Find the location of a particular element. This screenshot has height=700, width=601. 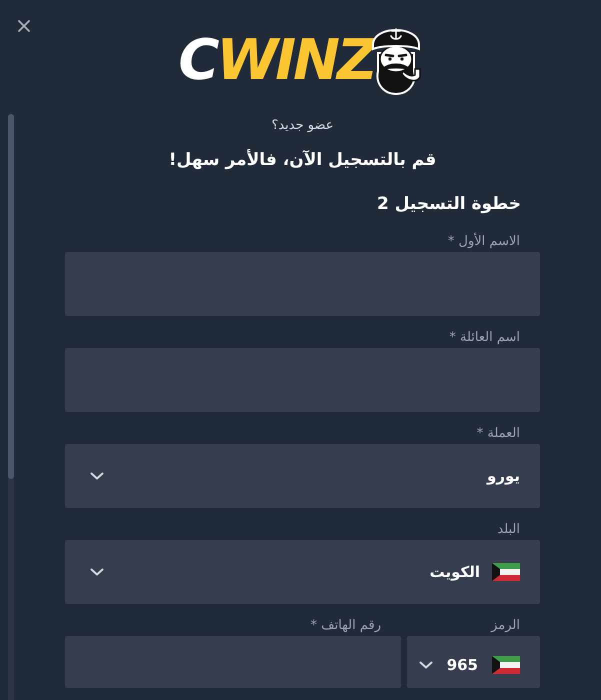

field-label: العملة * is located at coordinates (498, 434).